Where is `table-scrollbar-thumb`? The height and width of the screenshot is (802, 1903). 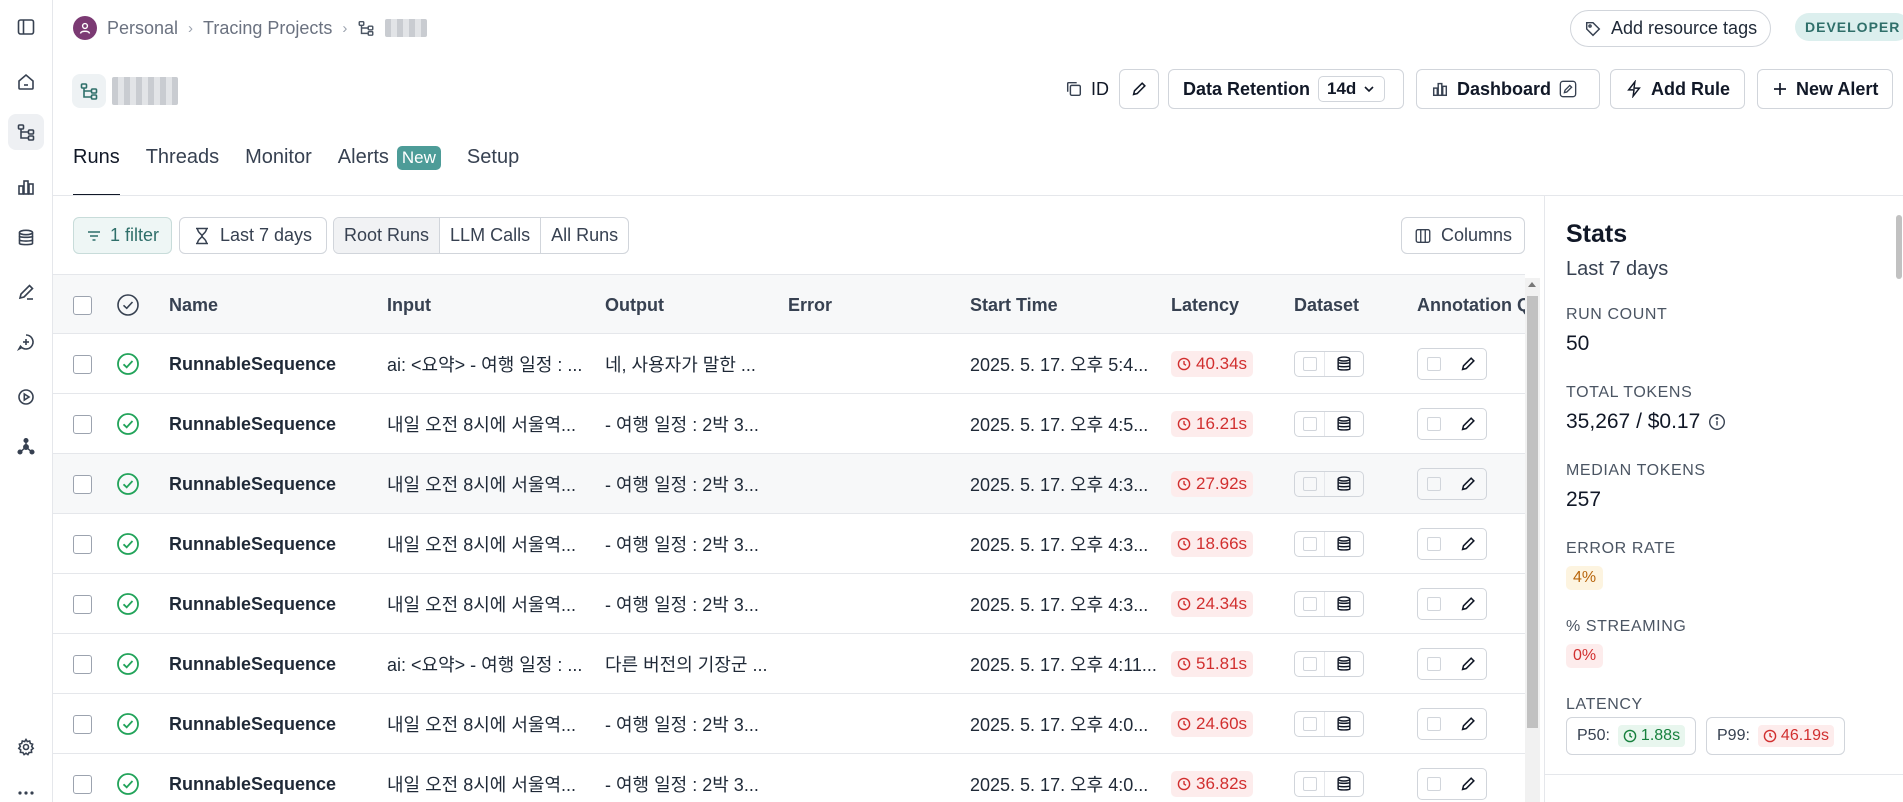
table-scrollbar-thumb is located at coordinates (1532, 512).